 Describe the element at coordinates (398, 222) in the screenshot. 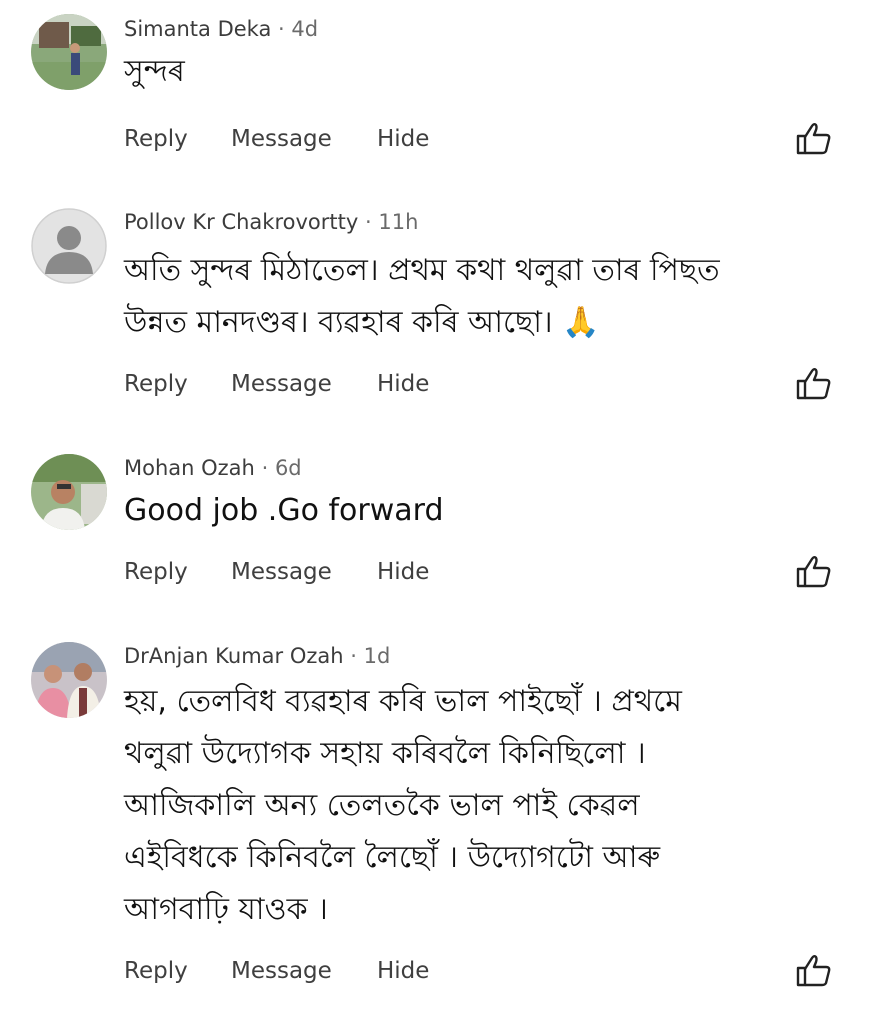

I see `timestamp: 11h` at that location.